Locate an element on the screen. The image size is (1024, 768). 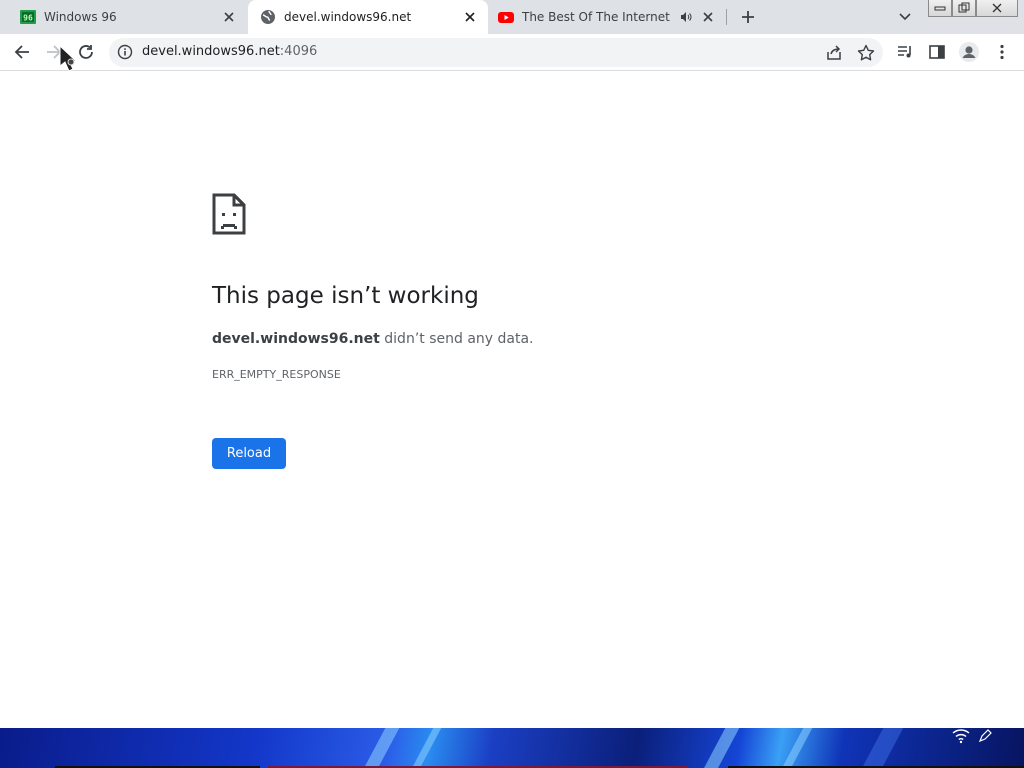
svg-text: 96 is located at coordinates (28, 18).